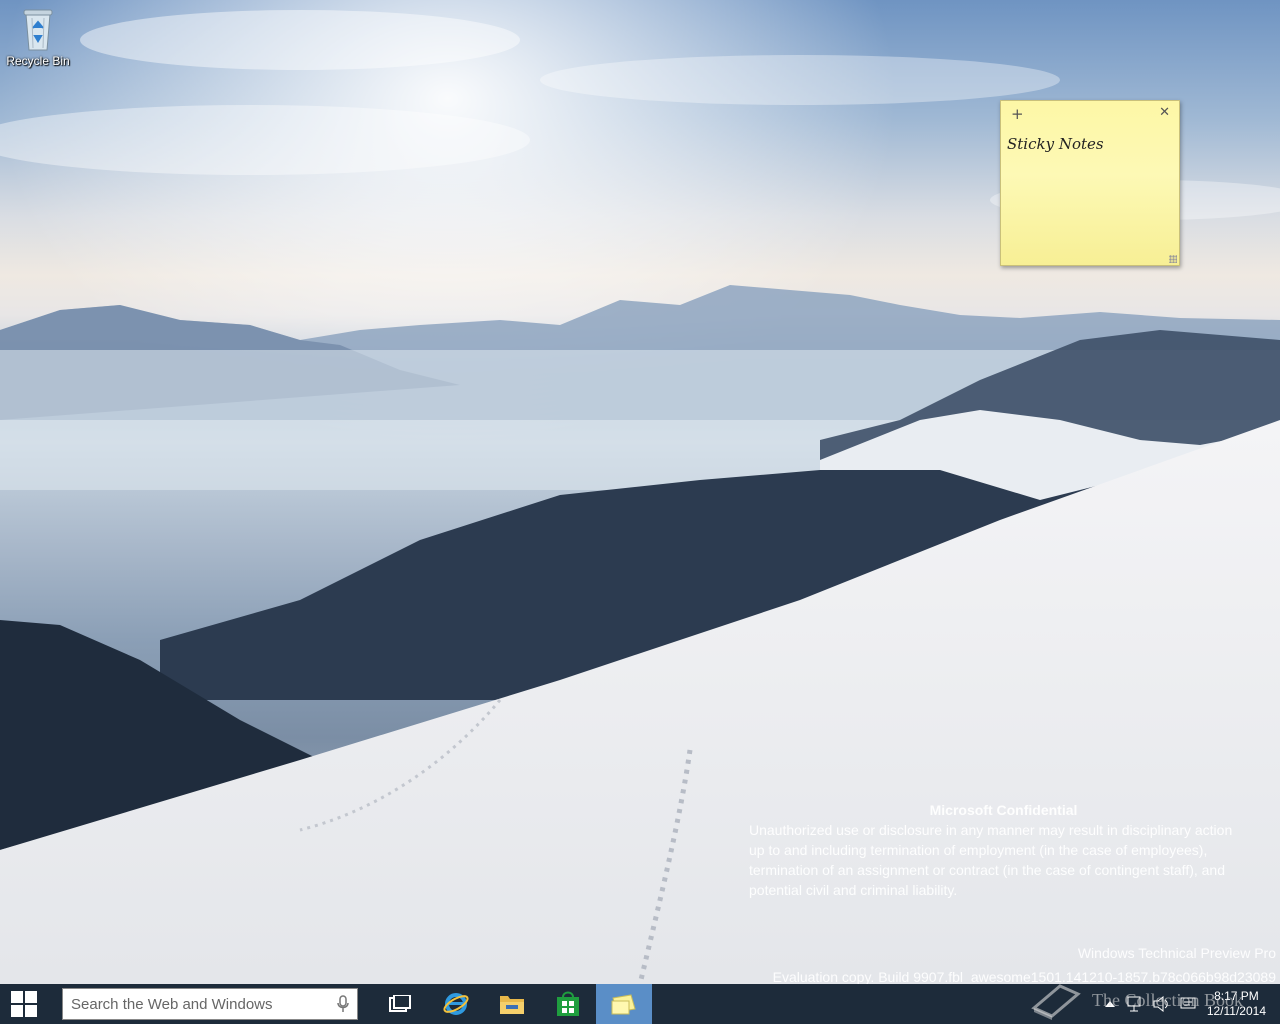  I want to click on task-view-icon, so click(400, 1003).